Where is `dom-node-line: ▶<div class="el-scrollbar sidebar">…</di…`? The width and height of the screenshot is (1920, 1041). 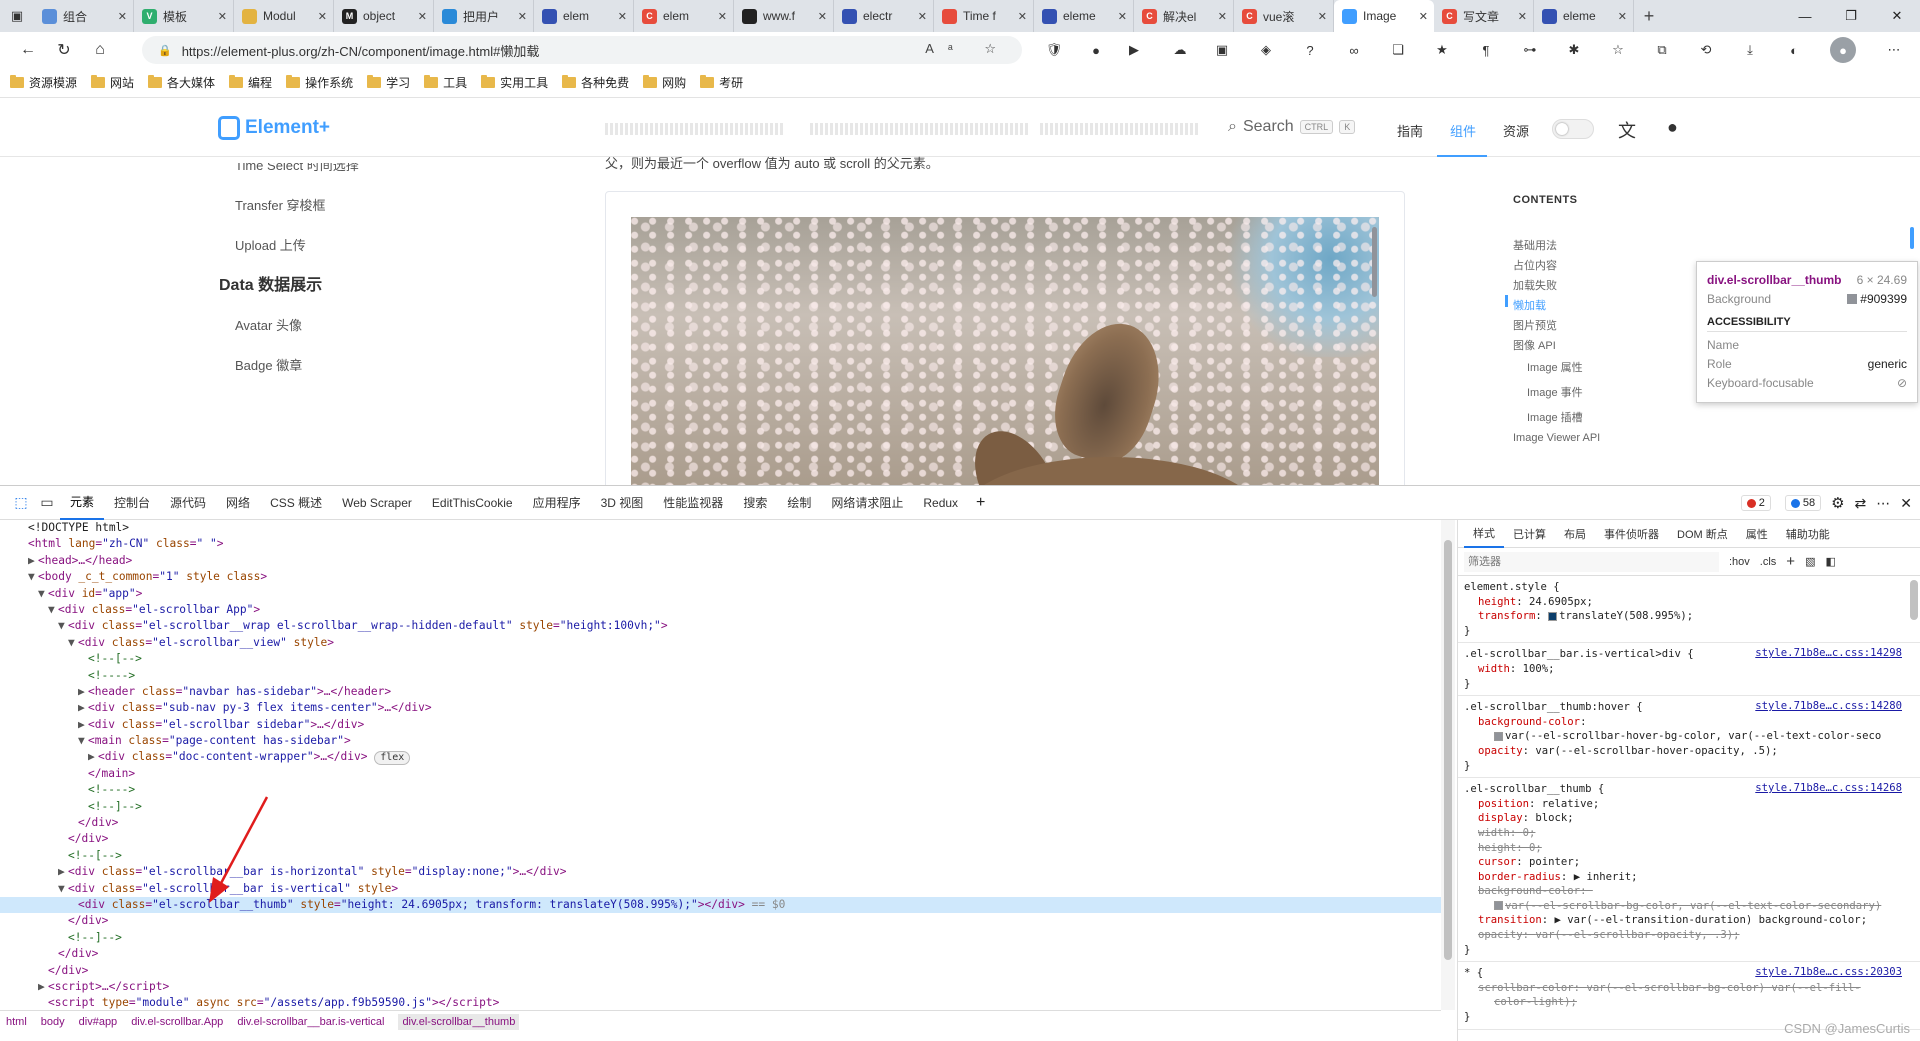
dom-node-line: ▶<div class="el-scrollbar sidebar">…</di… is located at coordinates (720, 725).